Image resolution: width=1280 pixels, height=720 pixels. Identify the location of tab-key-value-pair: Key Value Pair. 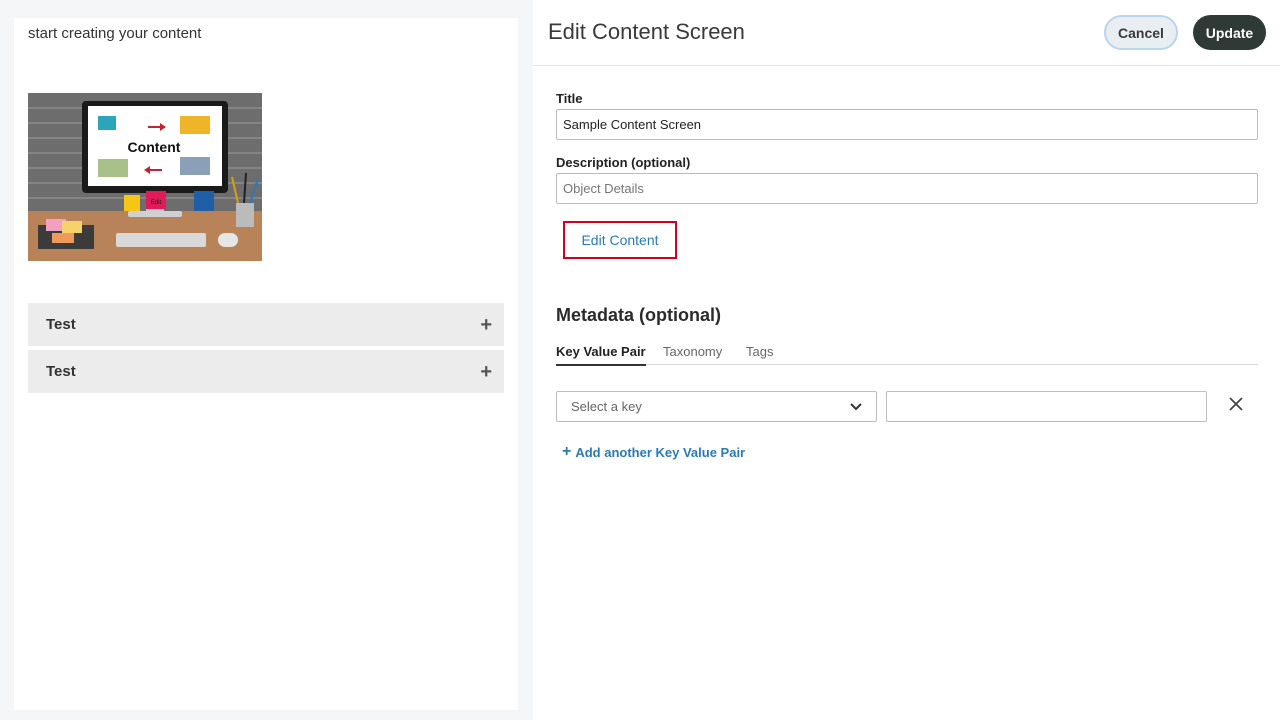
(601, 355).